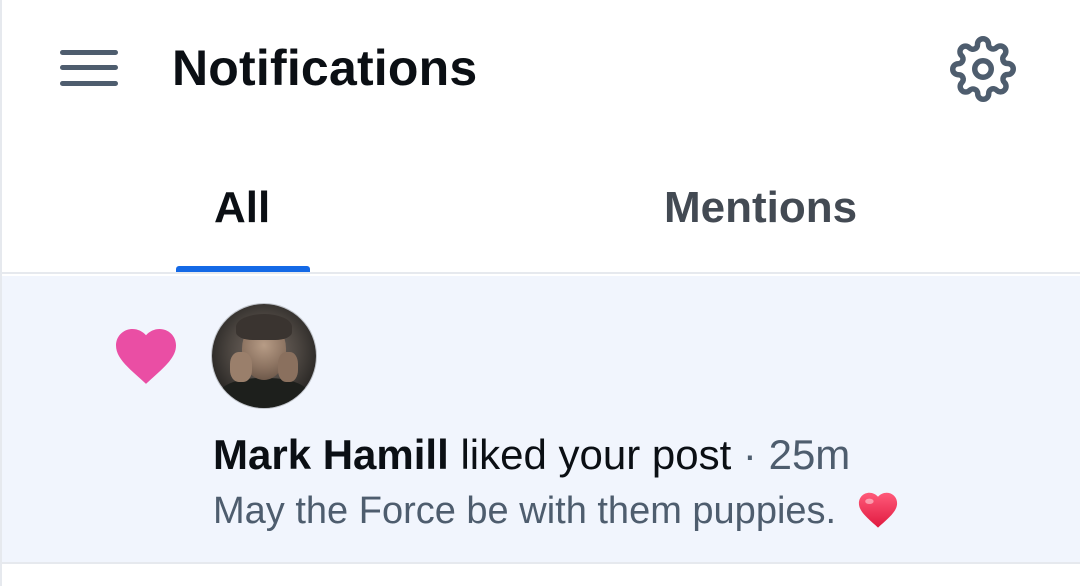 This screenshot has height=586, width=1080. Describe the element at coordinates (877, 510) in the screenshot. I see `red-heart-emoji-icon` at that location.